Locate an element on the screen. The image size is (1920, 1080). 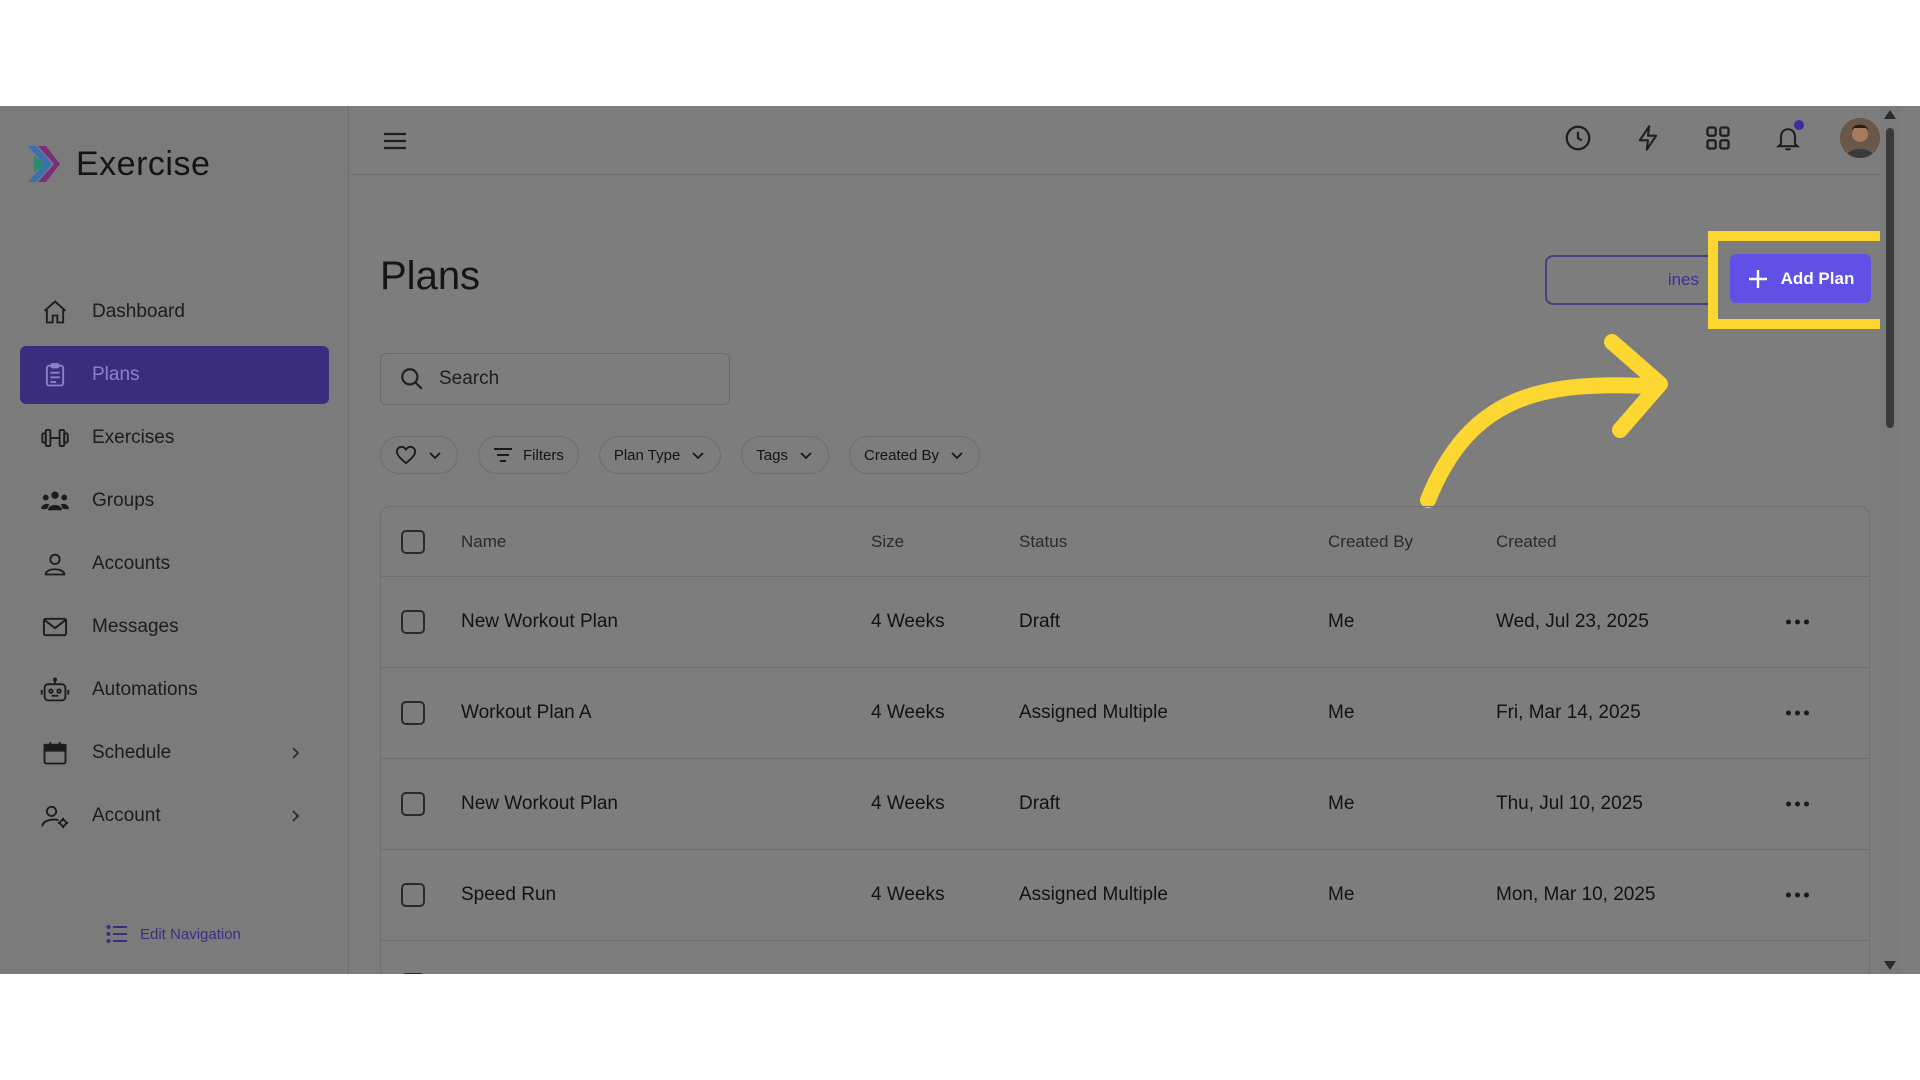
calendar-icon is located at coordinates (55, 753).